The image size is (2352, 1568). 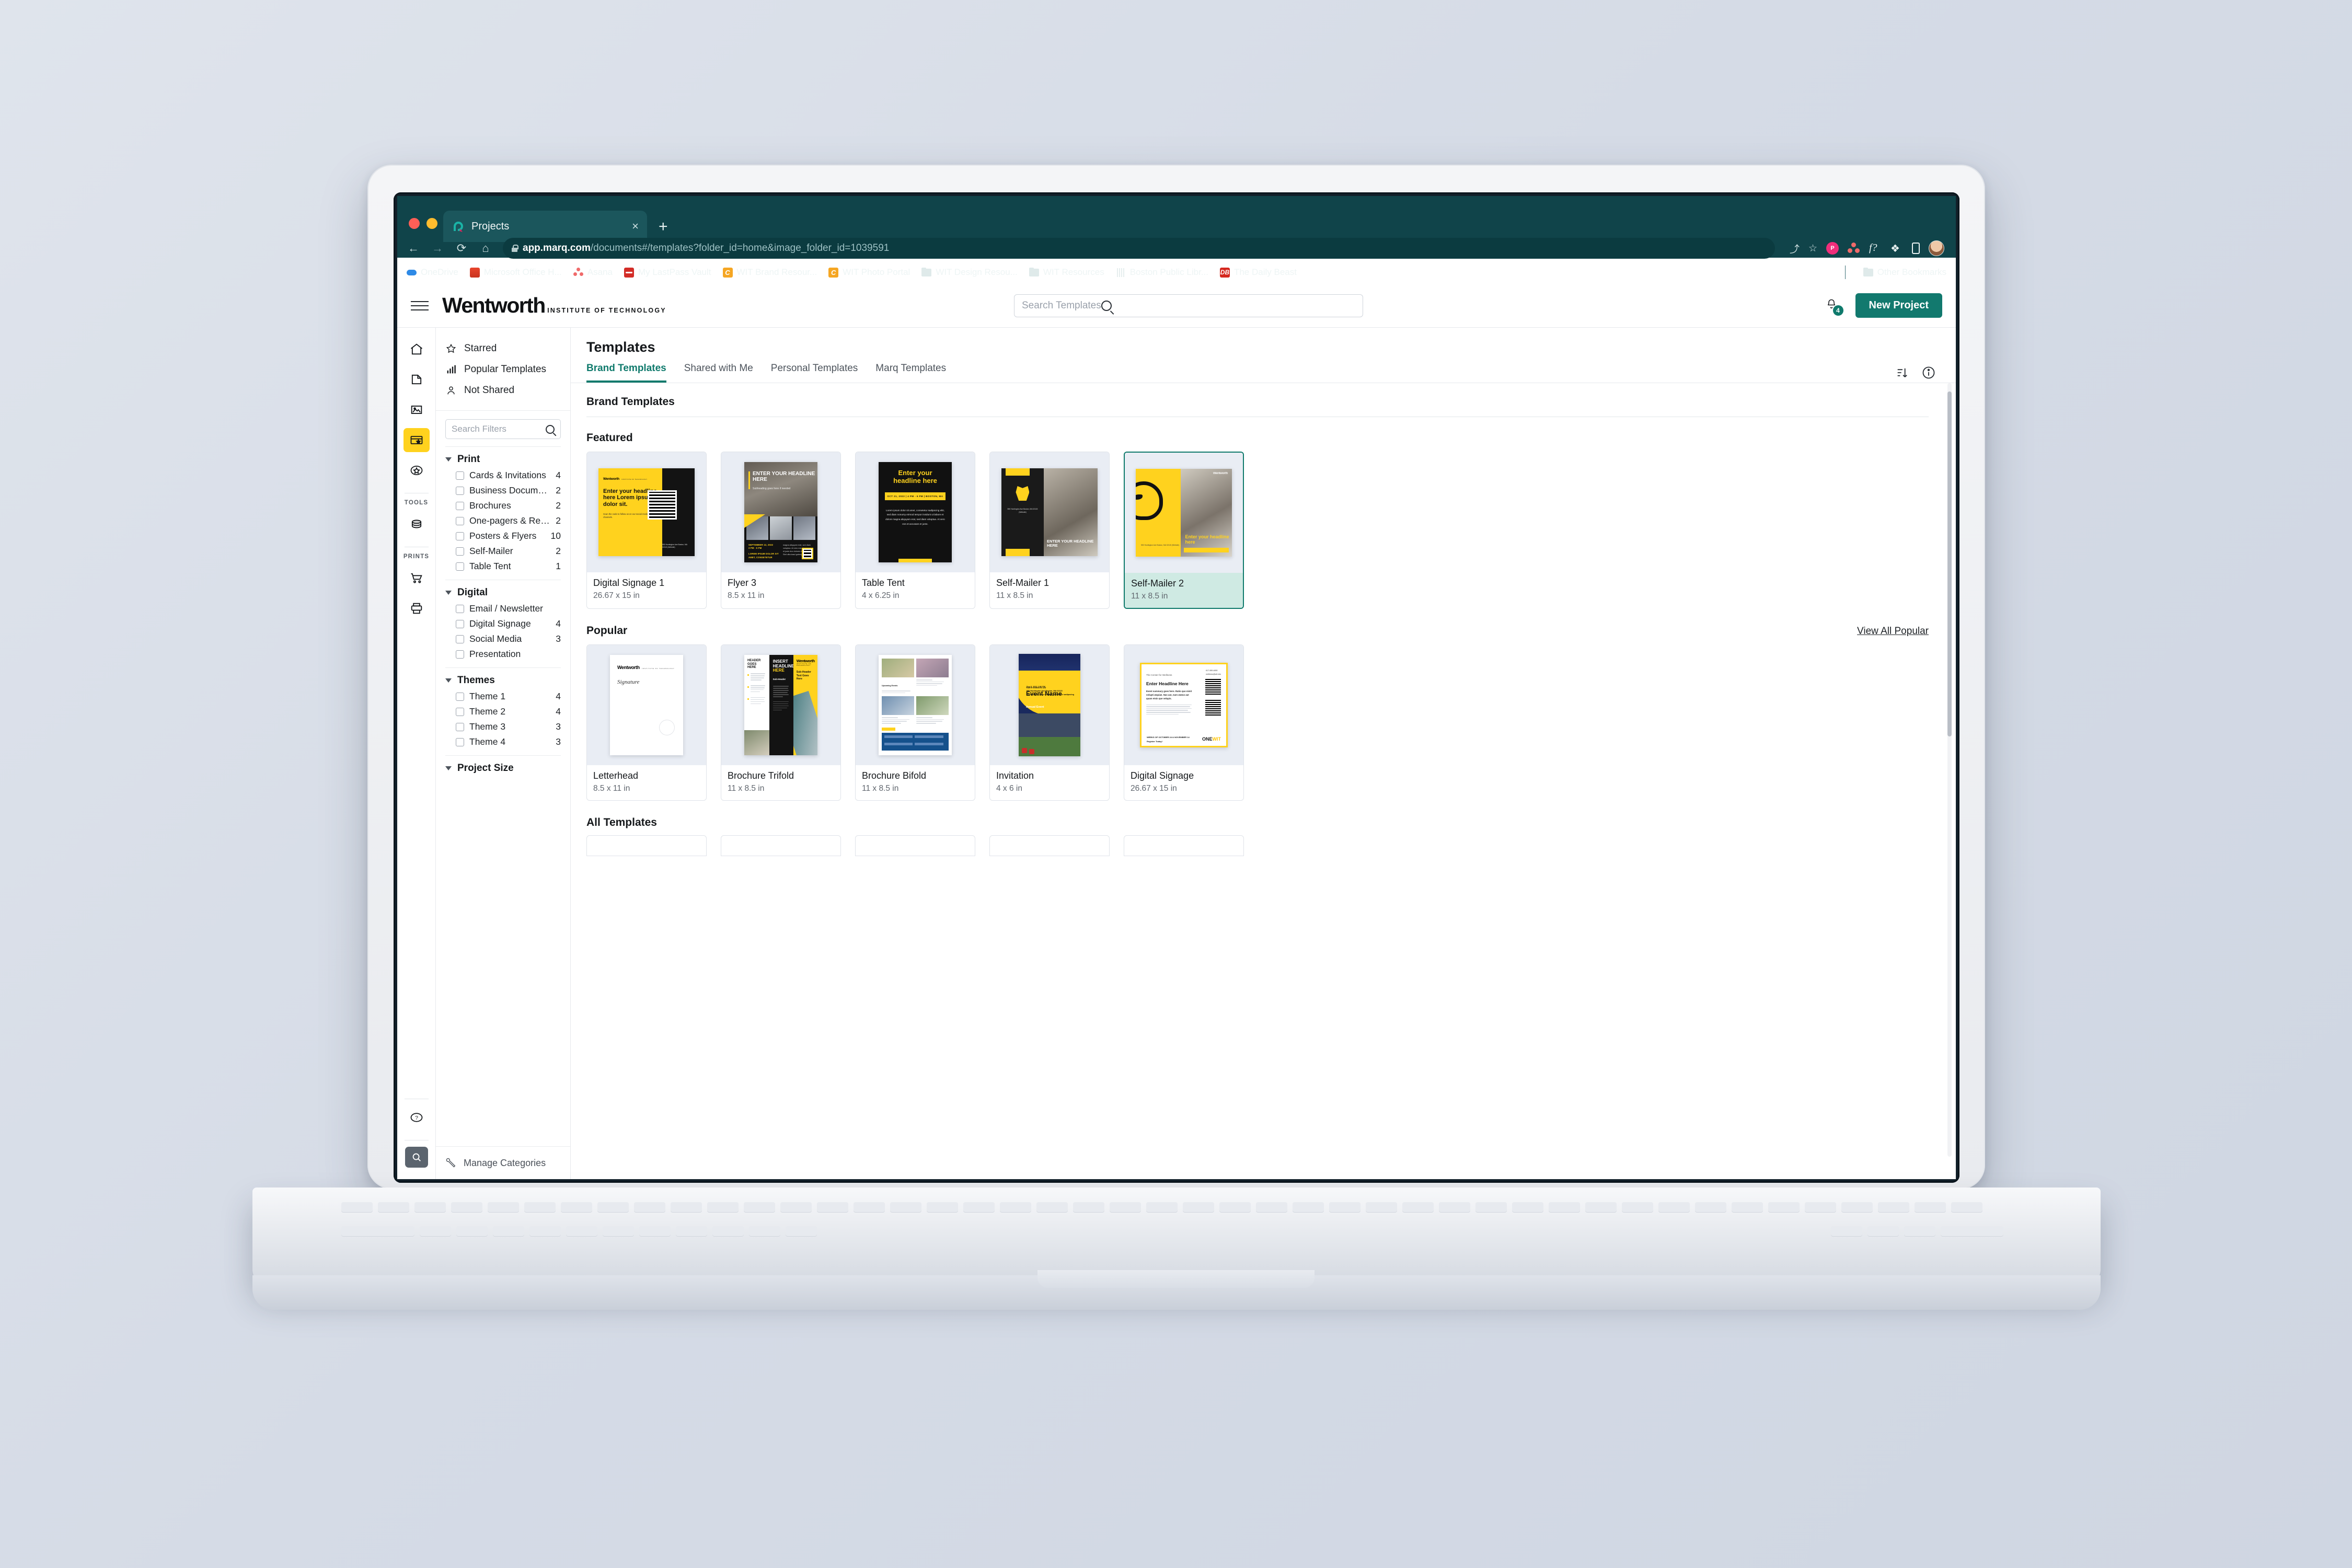 I want to click on bookmark-star-icon: ☆, so click(x=1812, y=249).